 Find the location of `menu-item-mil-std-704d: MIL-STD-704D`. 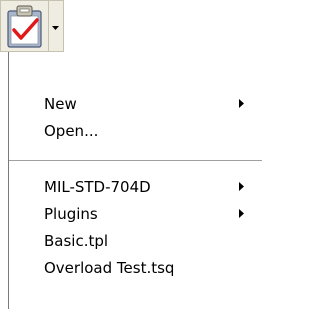

menu-item-mil-std-704d: MIL-STD-704D is located at coordinates (135, 187).